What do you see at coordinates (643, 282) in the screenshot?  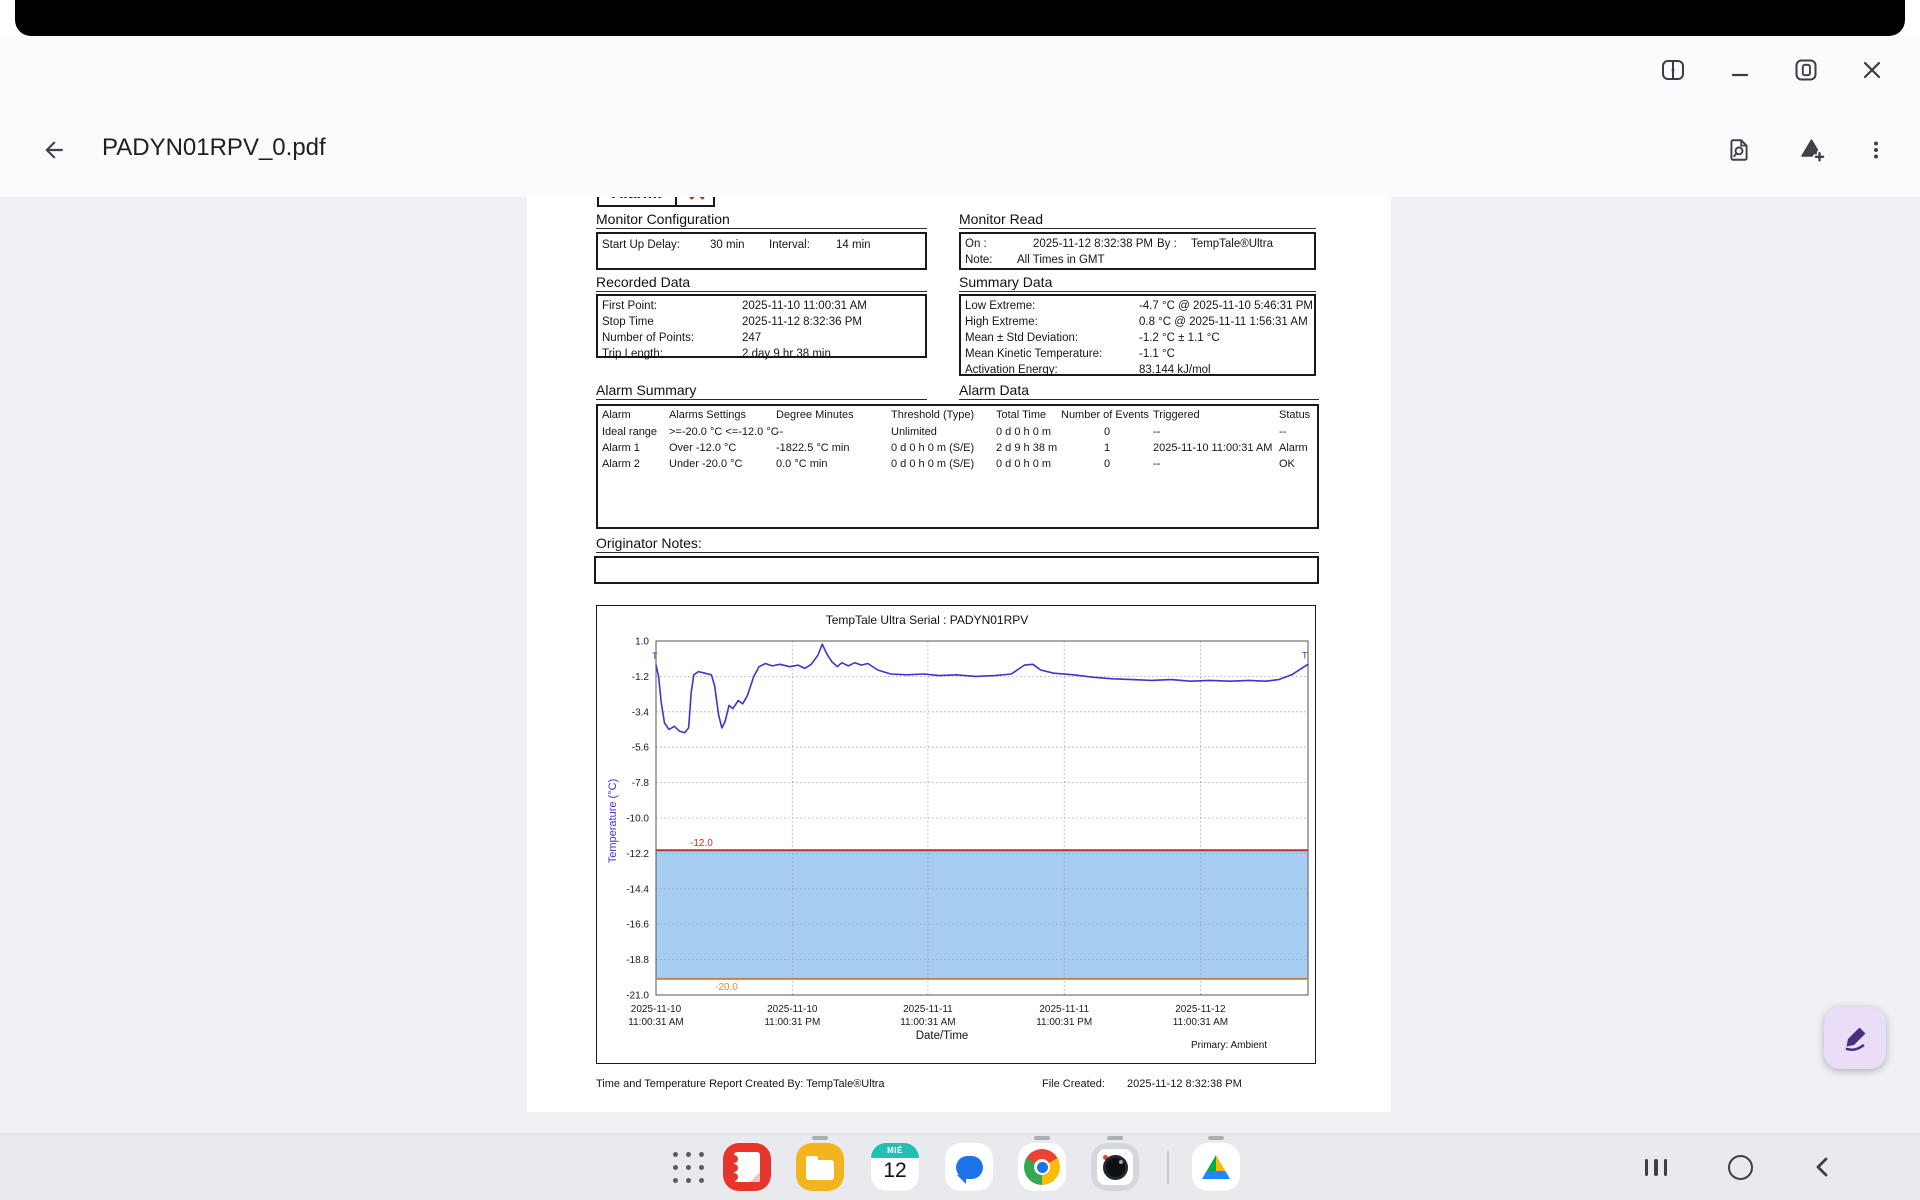 I see `section-title-recorded-data: Recorded Data` at bounding box center [643, 282].